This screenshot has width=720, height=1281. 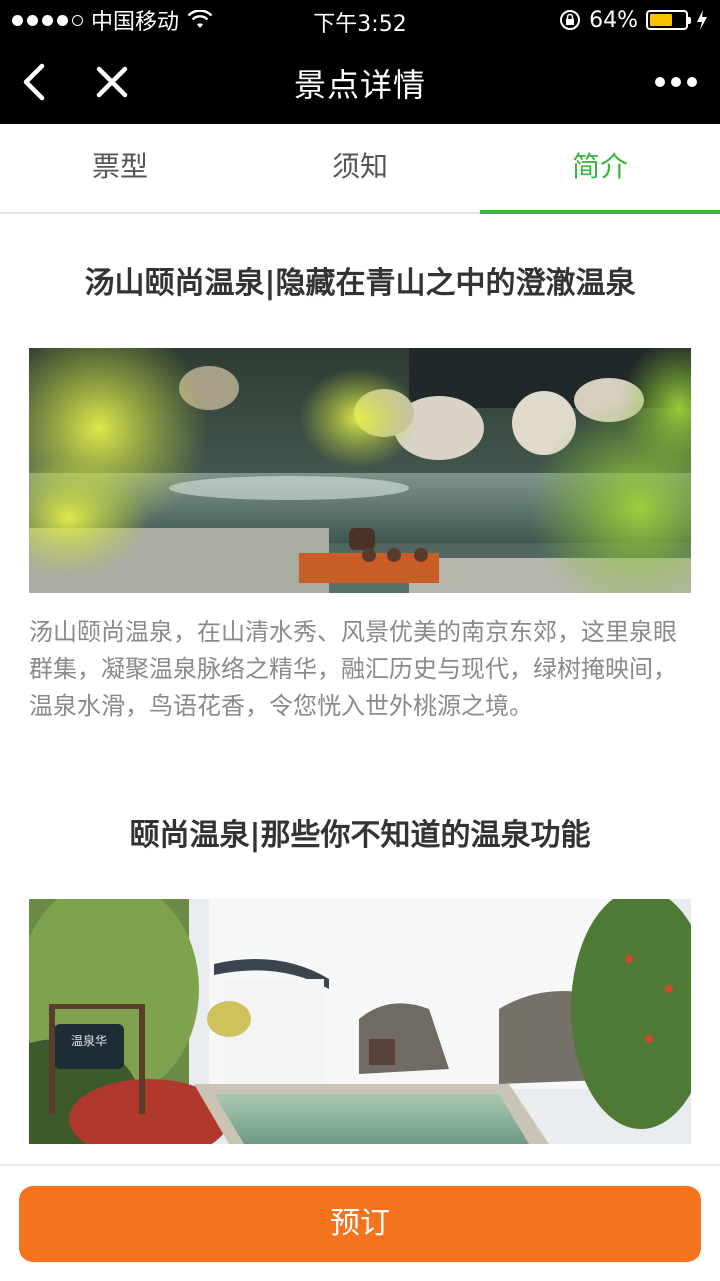 What do you see at coordinates (570, 20) in the screenshot?
I see `rotation-lock-icon` at bounding box center [570, 20].